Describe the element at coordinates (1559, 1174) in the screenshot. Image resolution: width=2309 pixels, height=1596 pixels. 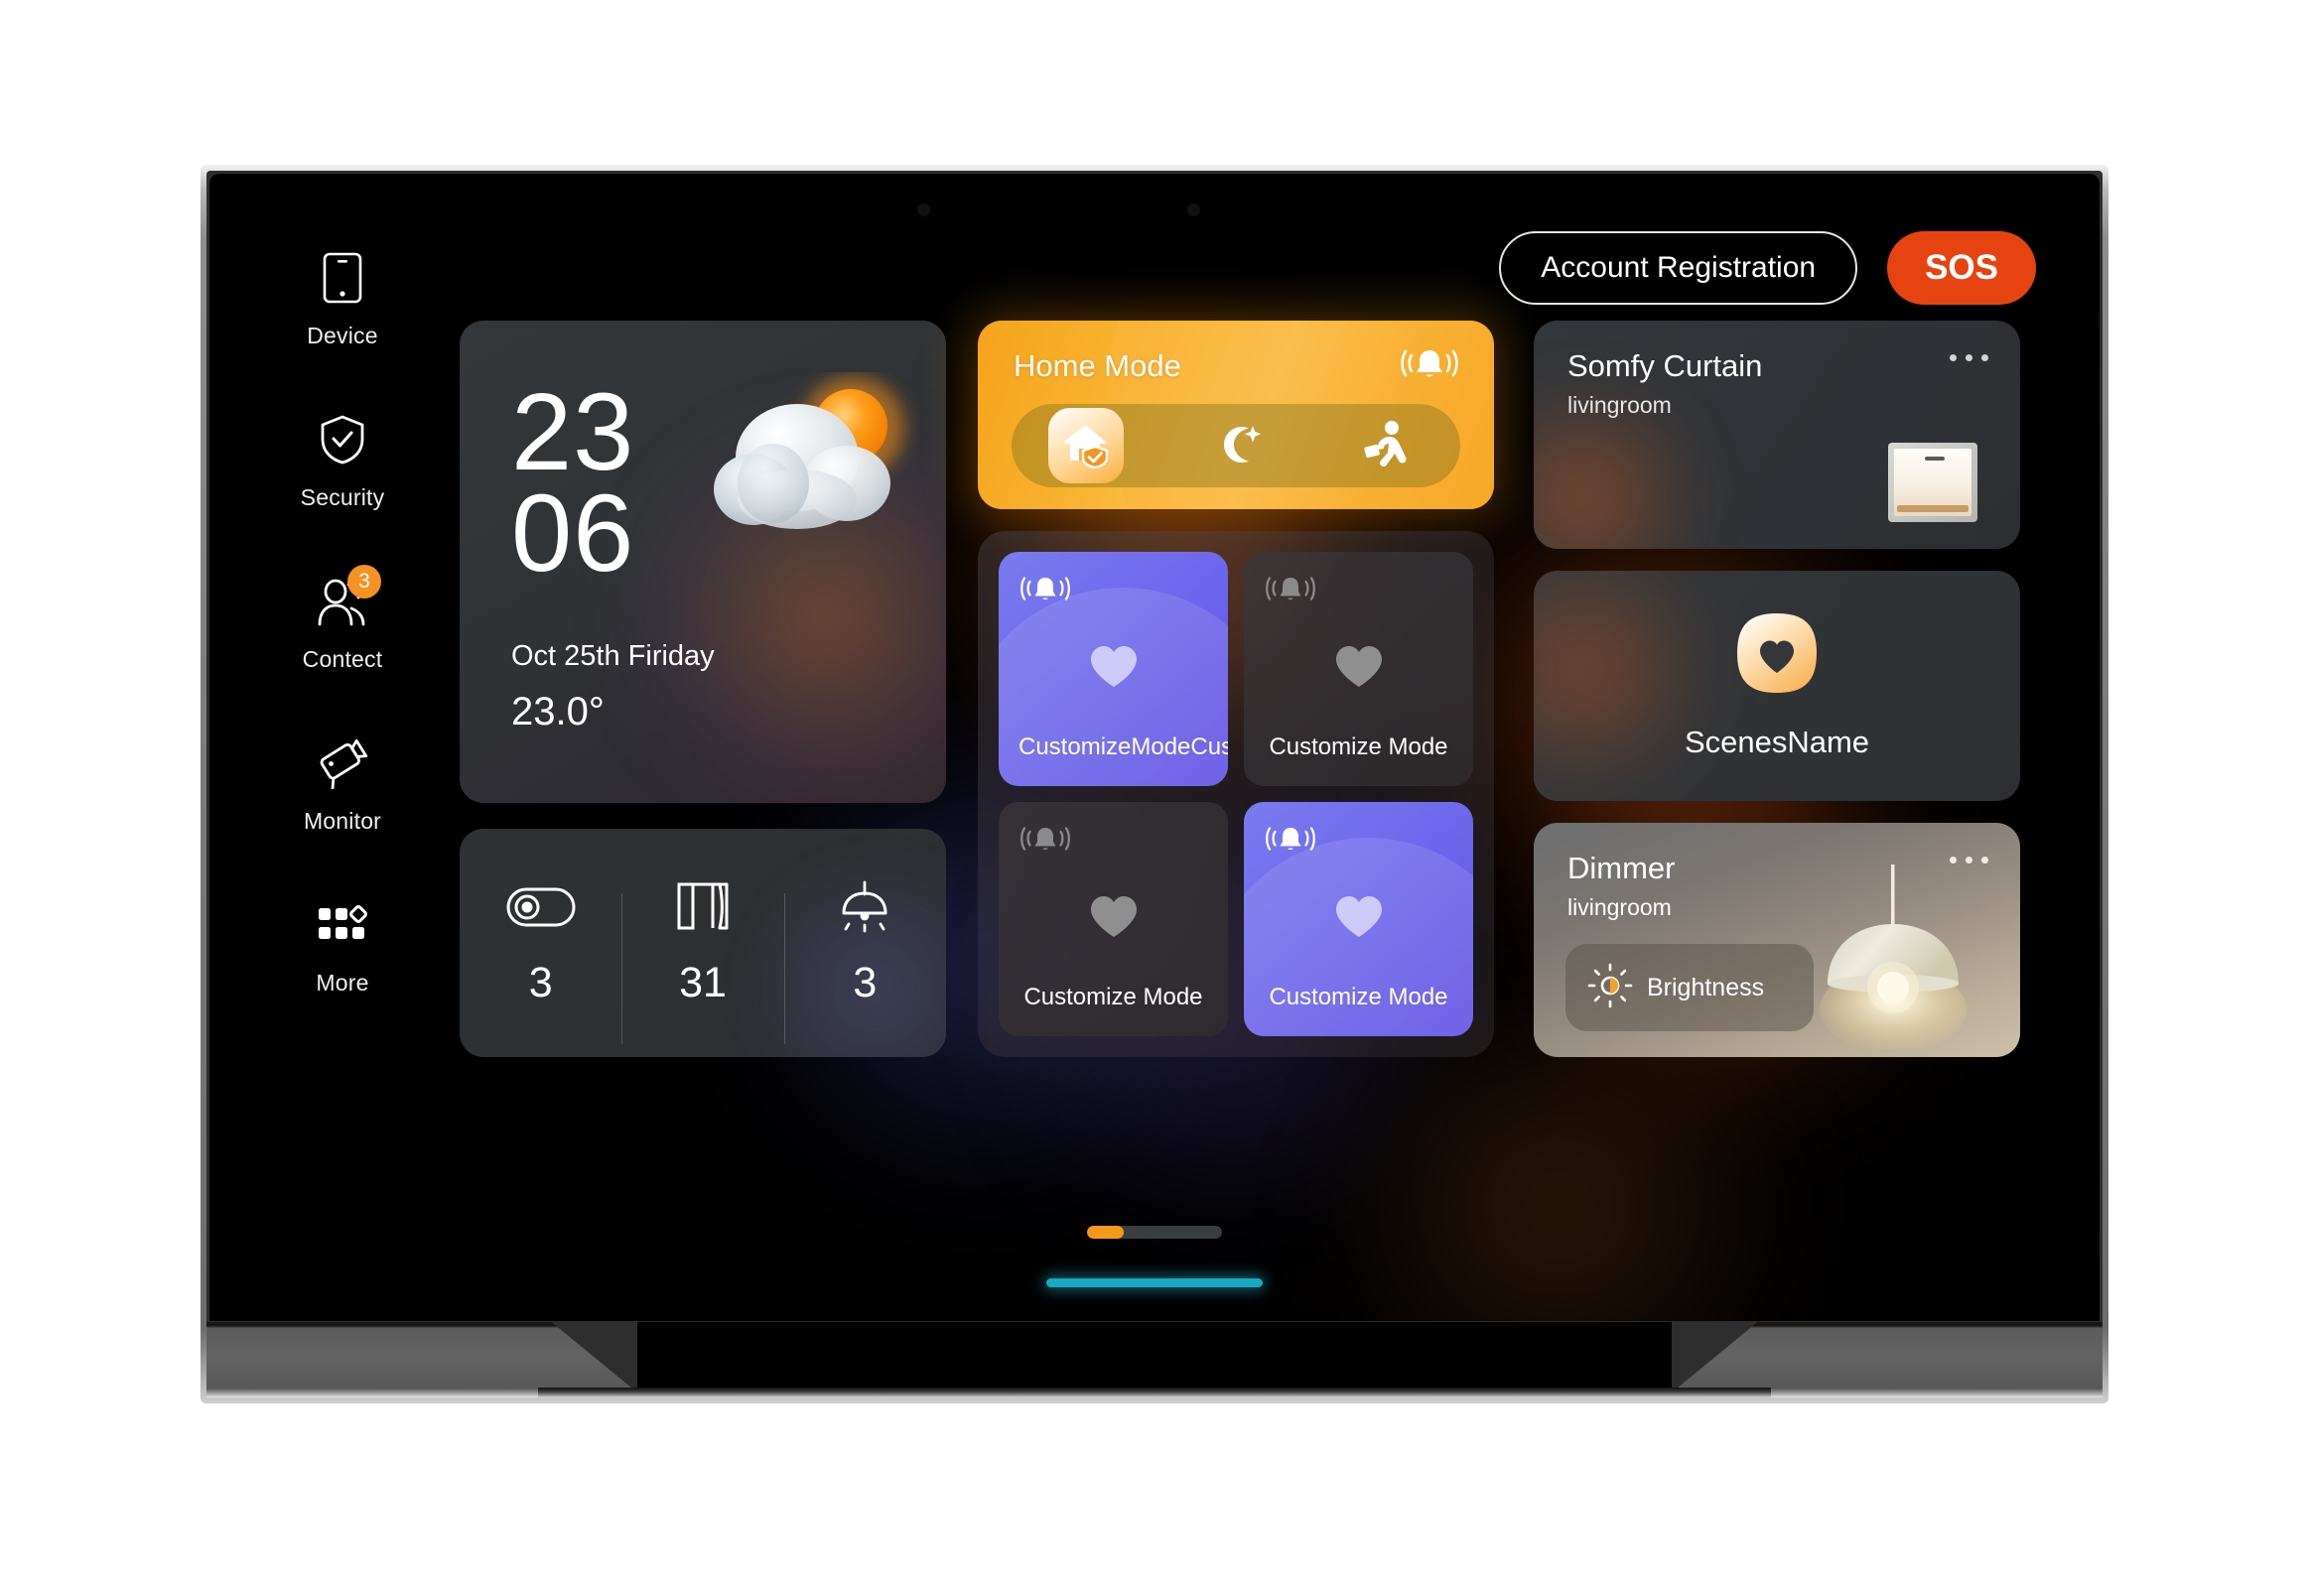
I see `ambient-glow-warm` at that location.